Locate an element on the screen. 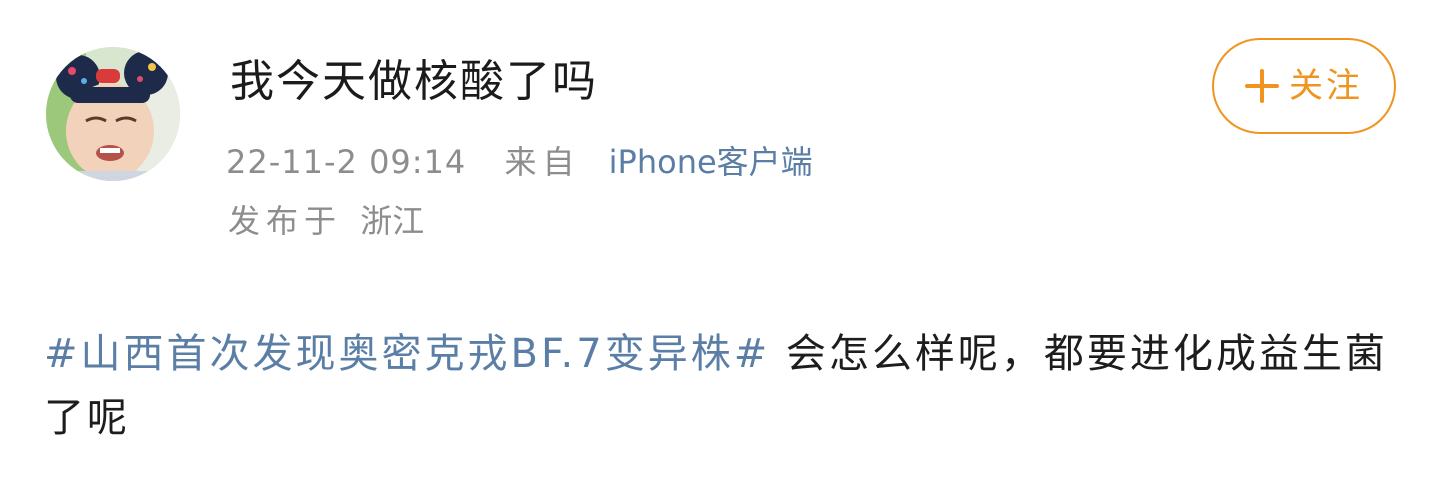  author-username: 我今天做核酸了吗 is located at coordinates (414, 82).